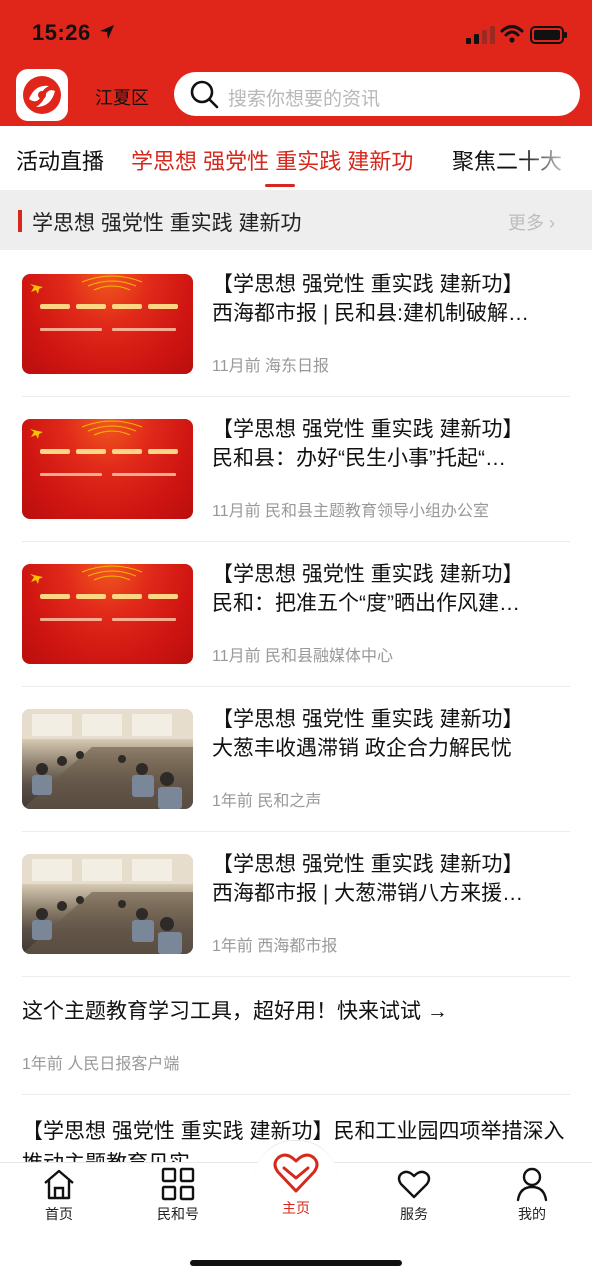  What do you see at coordinates (548, 35) in the screenshot?
I see `battery-icon` at bounding box center [548, 35].